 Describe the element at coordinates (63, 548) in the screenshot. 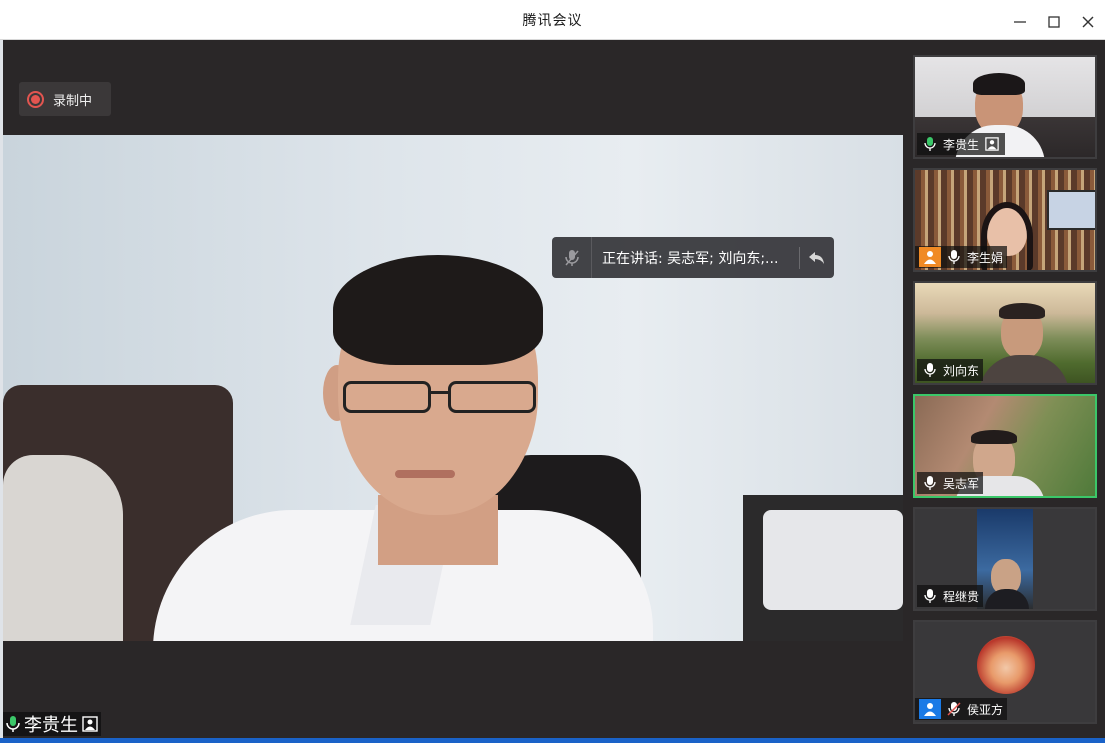

I see `background-pillow` at that location.